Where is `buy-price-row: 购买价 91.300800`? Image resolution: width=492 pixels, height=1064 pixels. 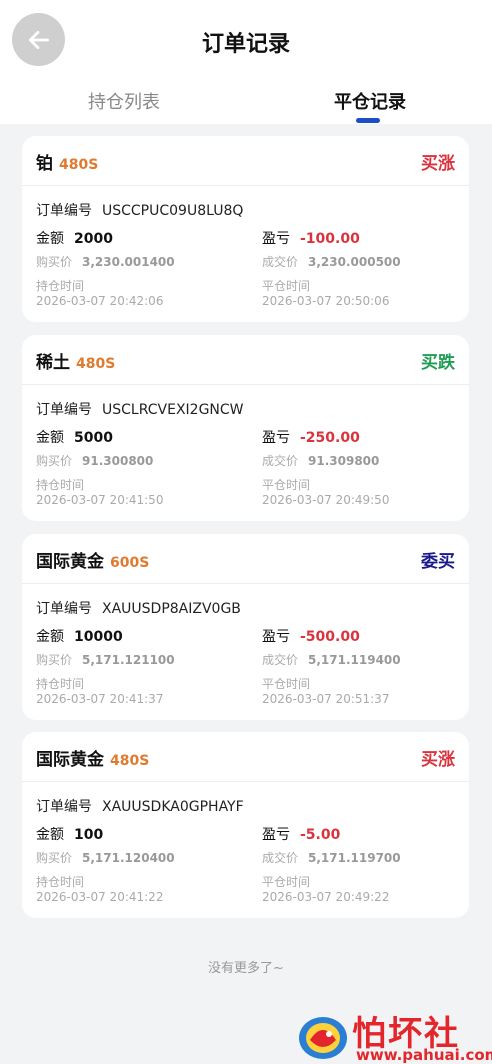
buy-price-row: 购买价 91.300800 is located at coordinates (94, 460).